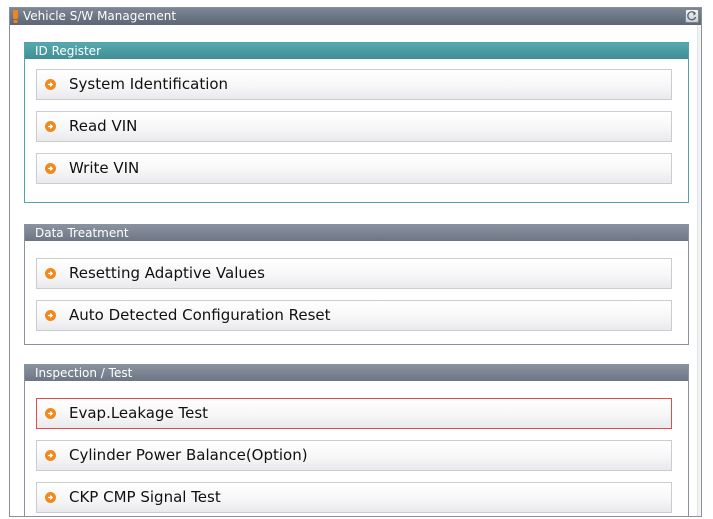  I want to click on window-title: Vehicle S/W Management, so click(100, 16).